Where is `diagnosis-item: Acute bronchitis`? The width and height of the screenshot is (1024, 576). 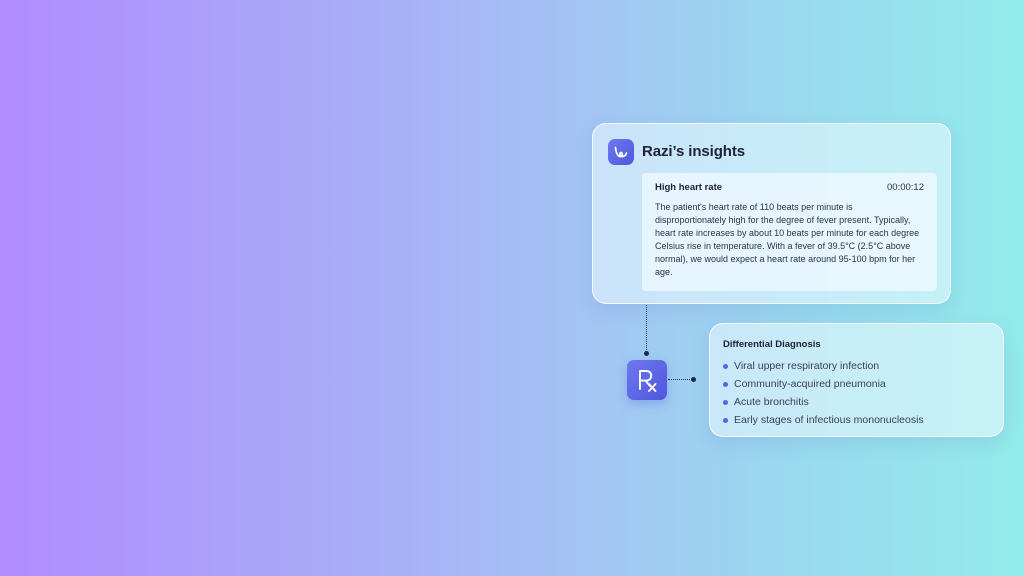 diagnosis-item: Acute bronchitis is located at coordinates (856, 402).